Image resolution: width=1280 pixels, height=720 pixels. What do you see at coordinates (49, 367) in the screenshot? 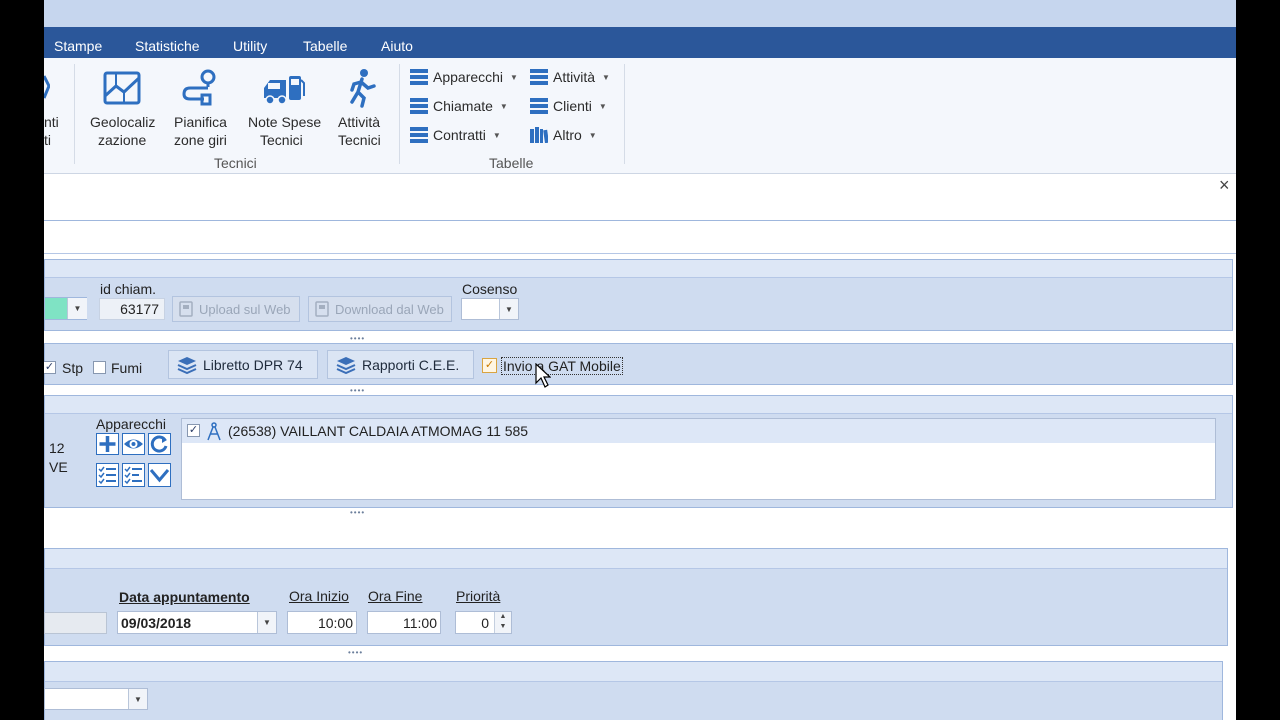
I see `stp-checkbox: ✓` at bounding box center [49, 367].